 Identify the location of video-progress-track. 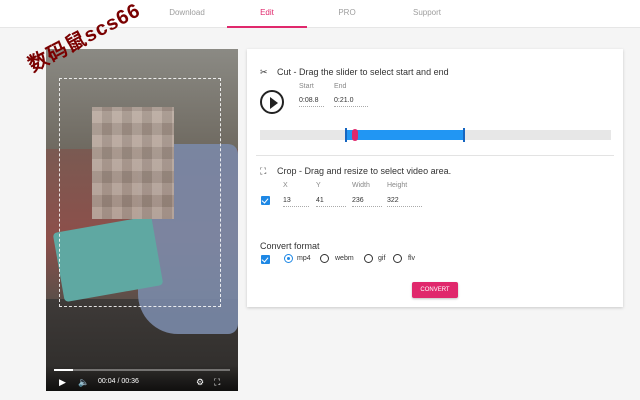
(142, 370).